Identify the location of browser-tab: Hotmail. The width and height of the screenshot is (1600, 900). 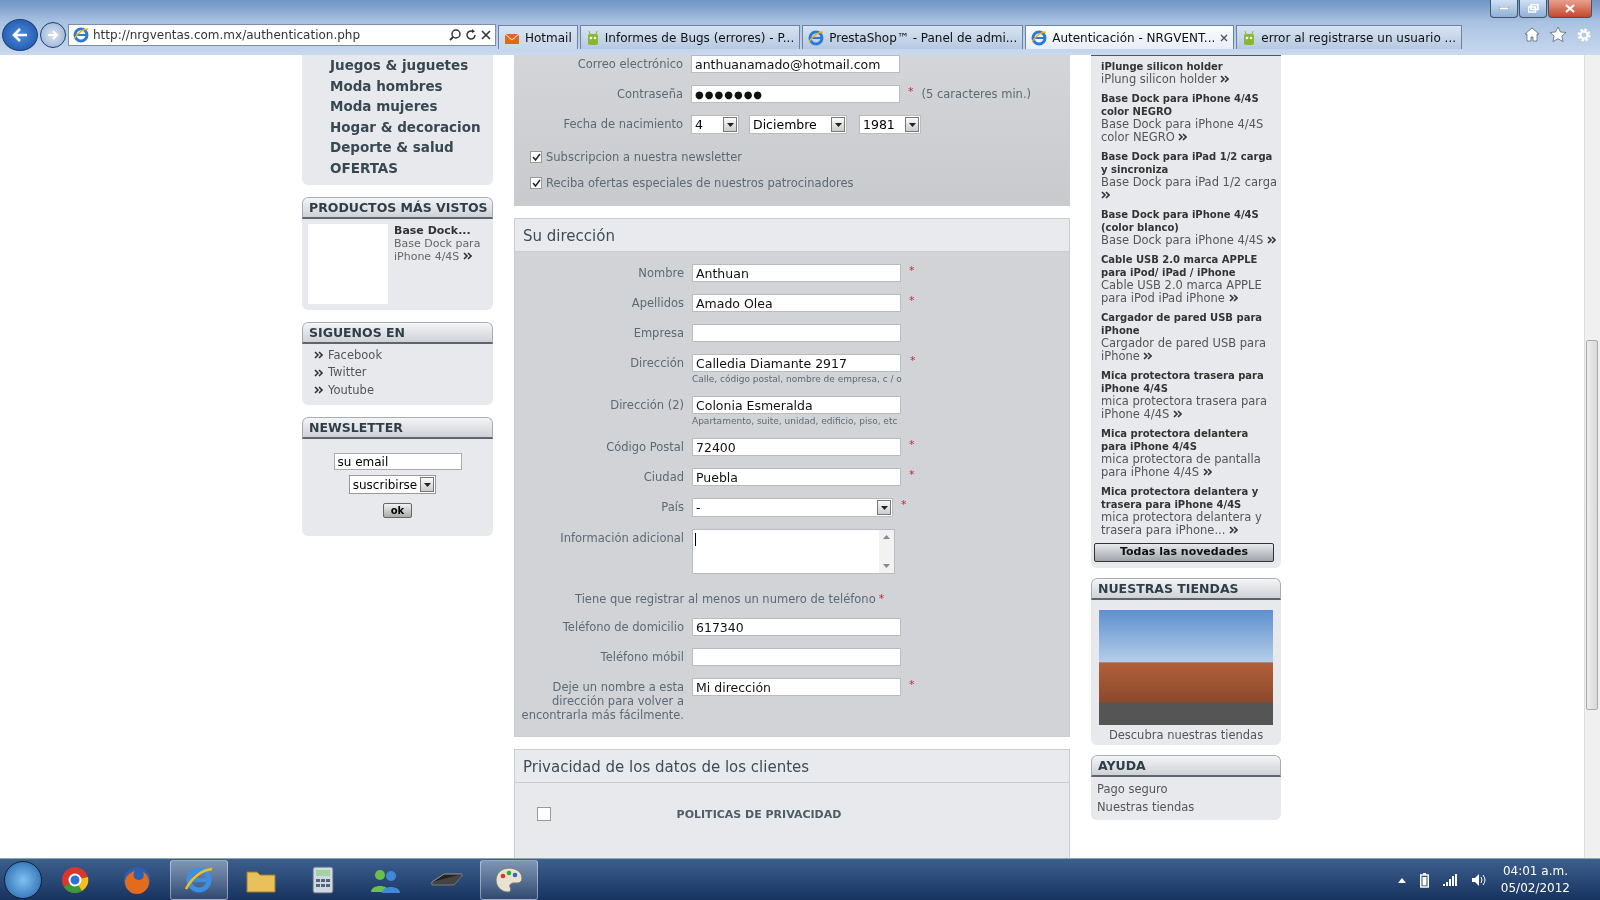
(538, 37).